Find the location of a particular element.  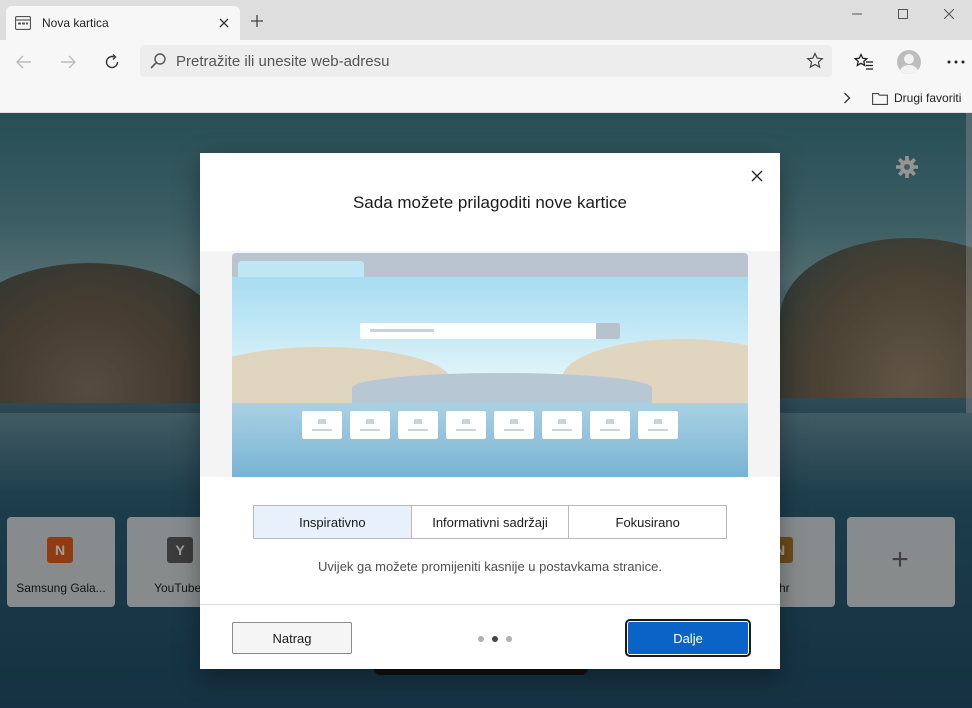

dialog-title: Sada možete prilagoditi nove kartice is located at coordinates (490, 202).